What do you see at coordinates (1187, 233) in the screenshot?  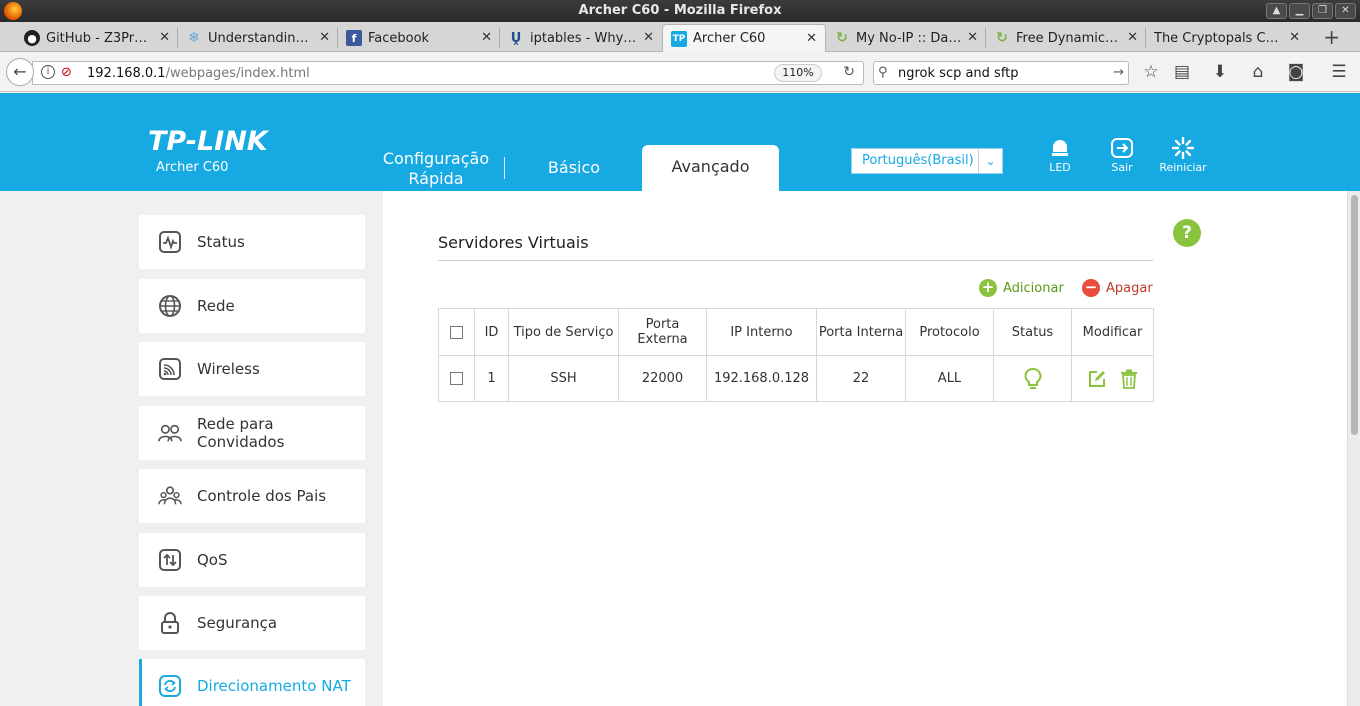 I see `help-button: ?` at bounding box center [1187, 233].